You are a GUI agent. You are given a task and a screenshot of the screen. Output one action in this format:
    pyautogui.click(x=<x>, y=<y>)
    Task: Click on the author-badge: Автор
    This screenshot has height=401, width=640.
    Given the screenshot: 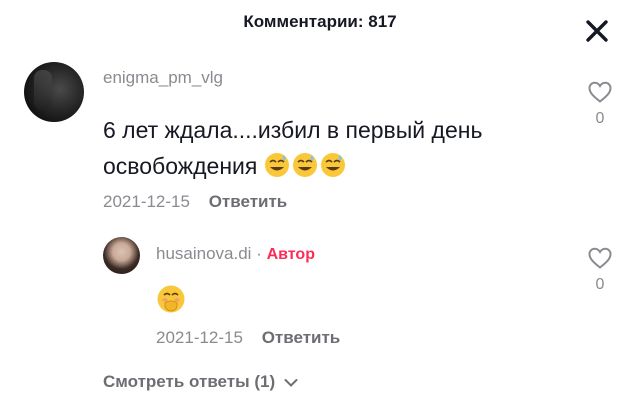 What is the action you would take?
    pyautogui.click(x=290, y=254)
    